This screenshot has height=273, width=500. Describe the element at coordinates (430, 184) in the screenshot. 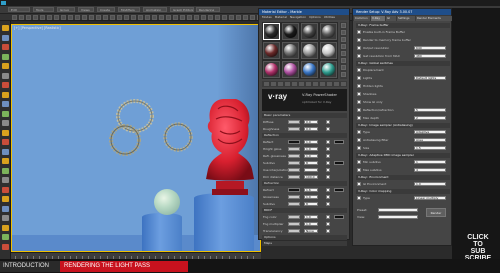

I see `param-field: 1.0` at that location.